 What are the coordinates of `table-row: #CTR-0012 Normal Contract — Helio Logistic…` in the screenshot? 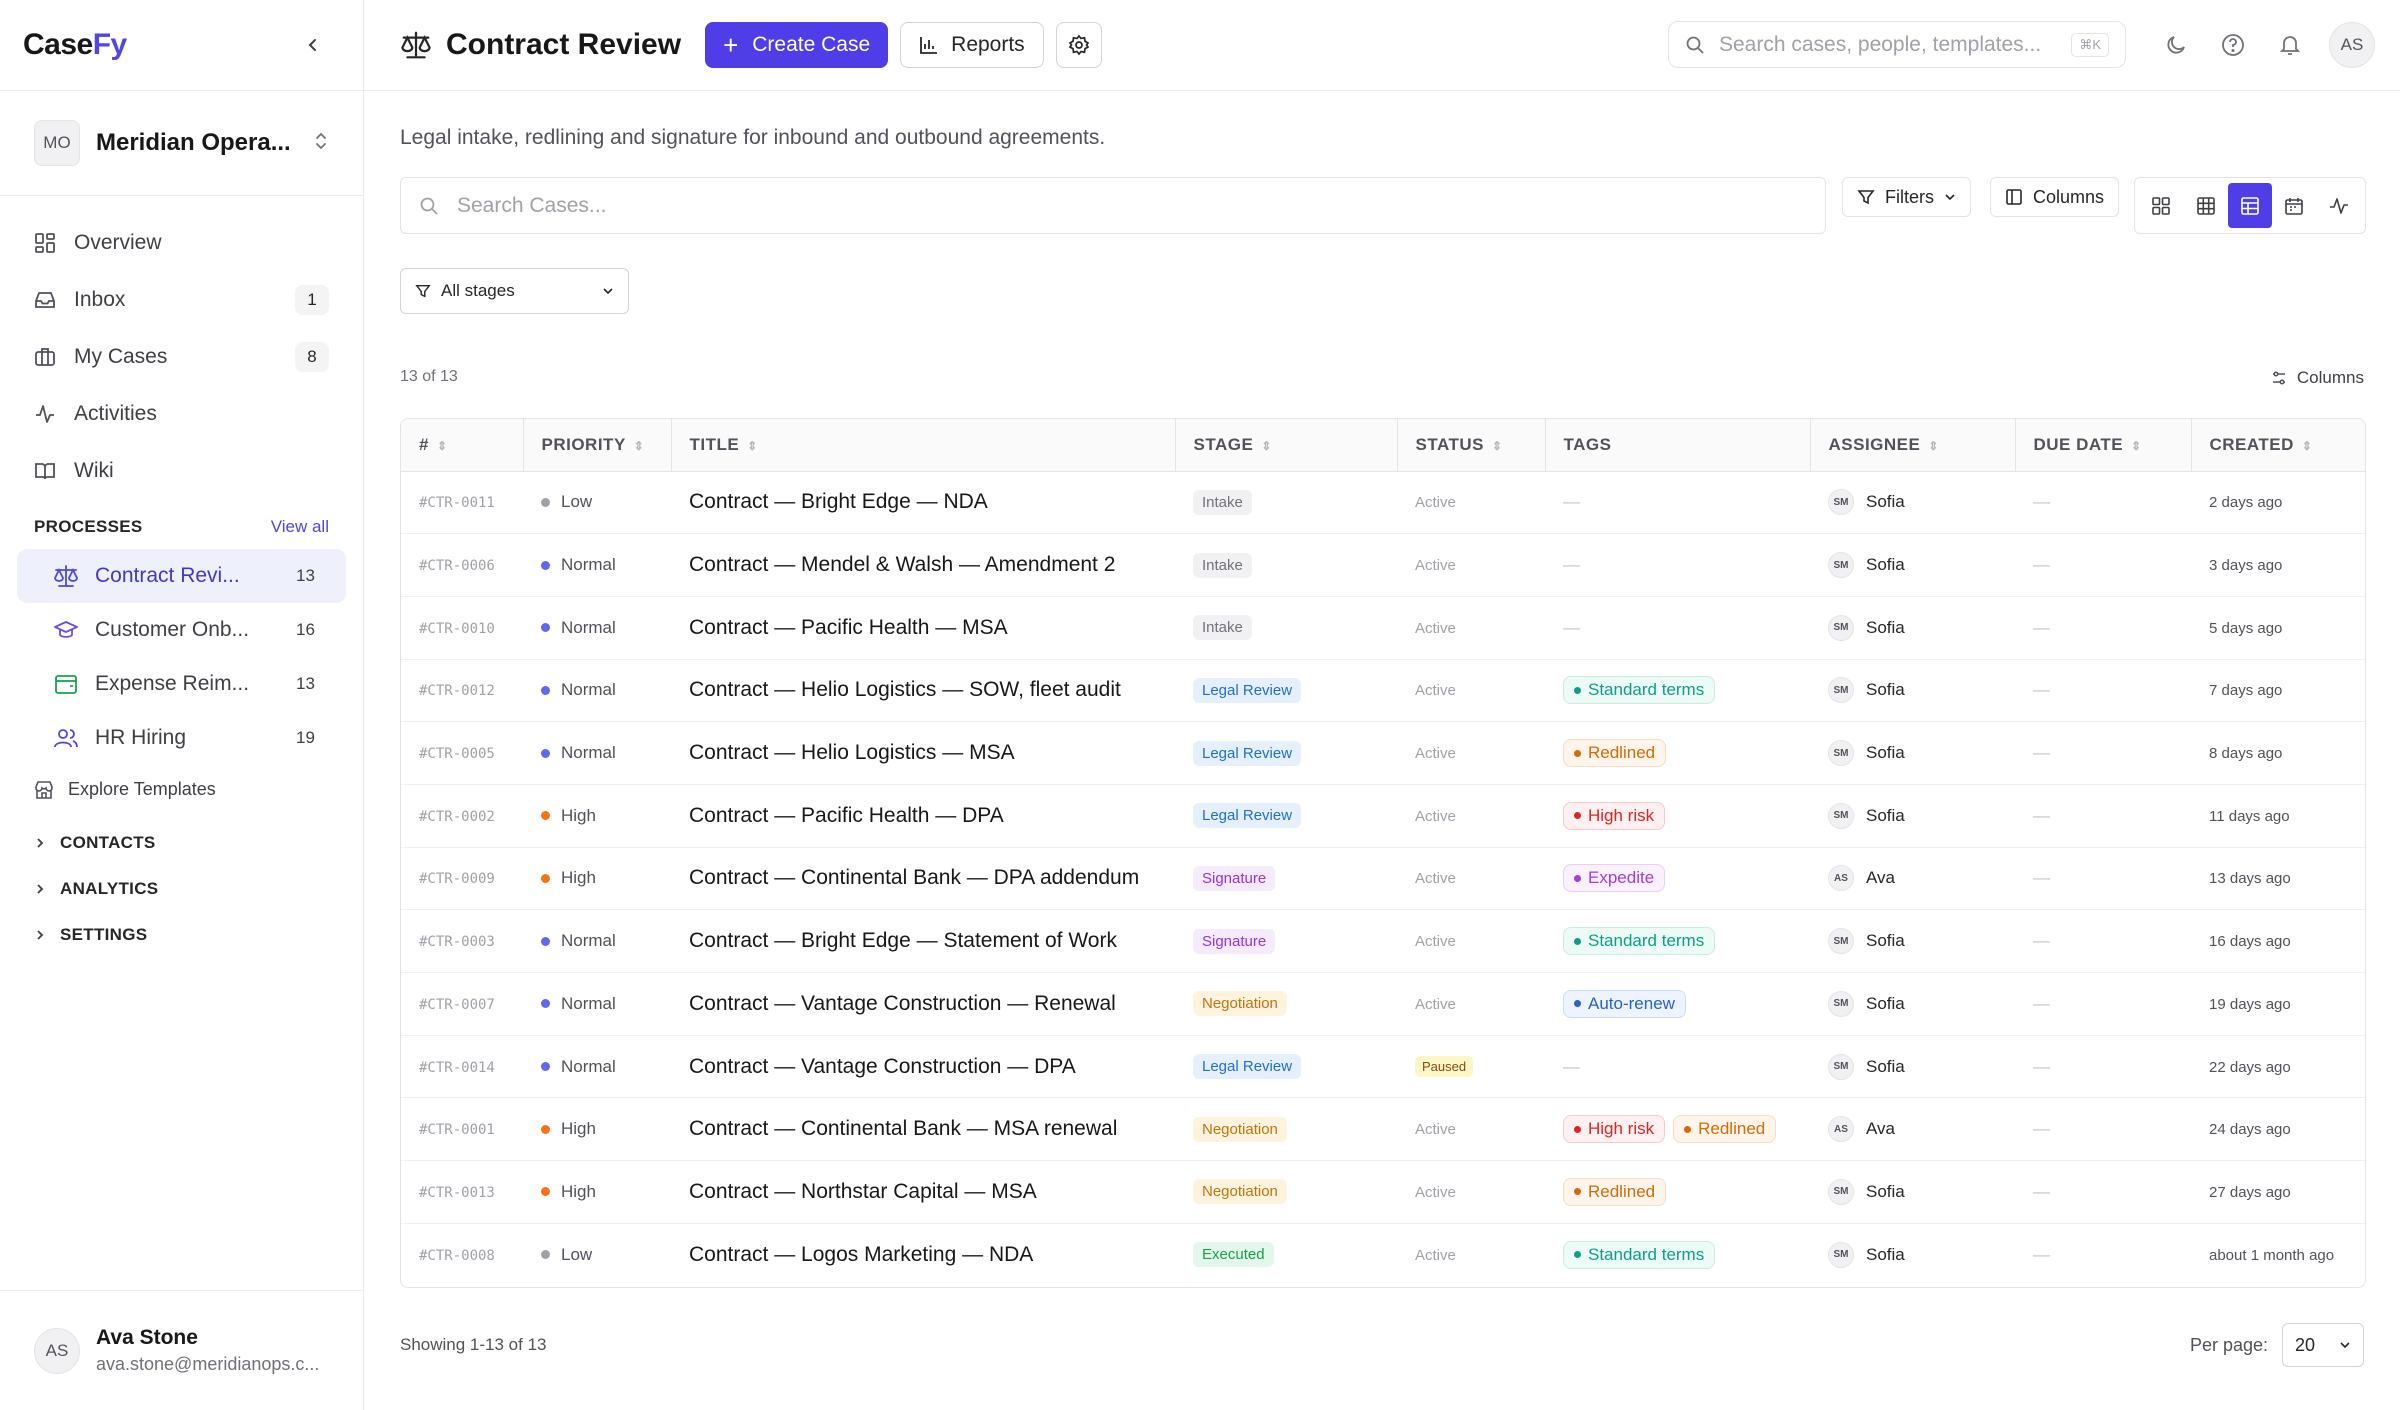 It's located at (1383, 691).